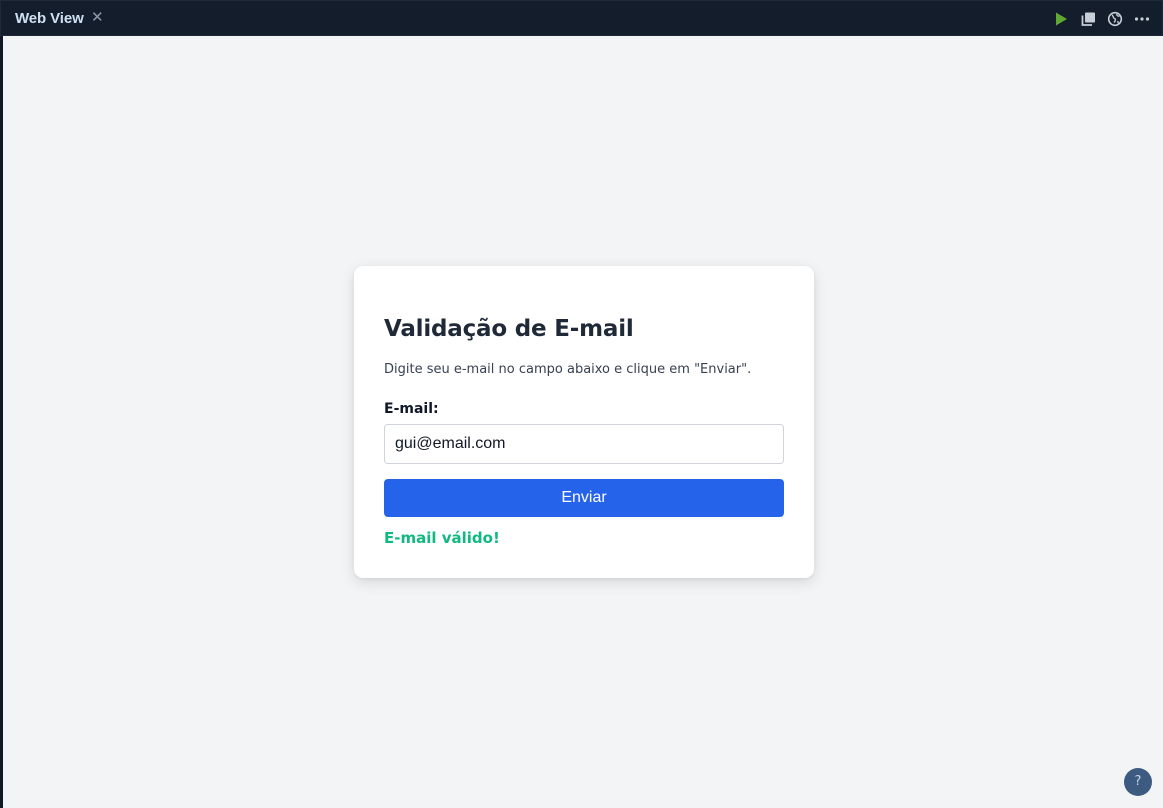 Image resolution: width=1163 pixels, height=808 pixels. What do you see at coordinates (411, 409) in the screenshot?
I see `email-label: E-mail:` at bounding box center [411, 409].